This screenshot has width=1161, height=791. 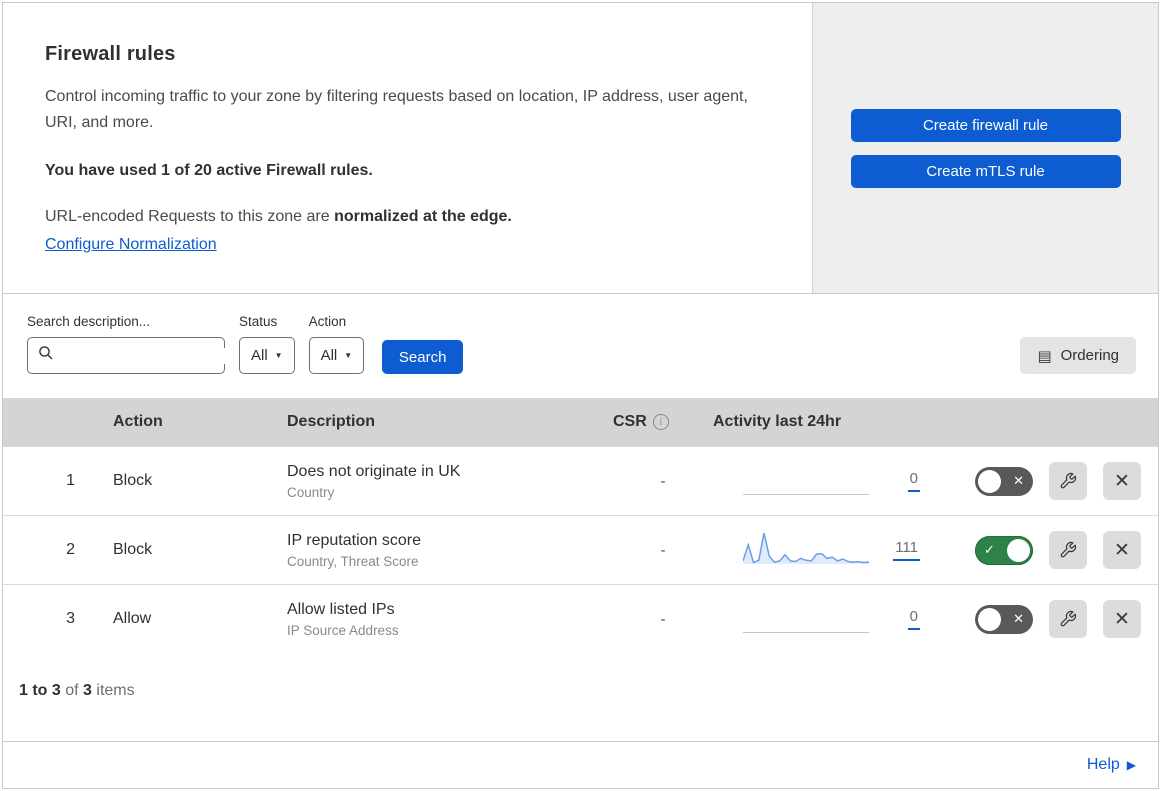 I want to click on action-select: All ▼, so click(x=336, y=355).